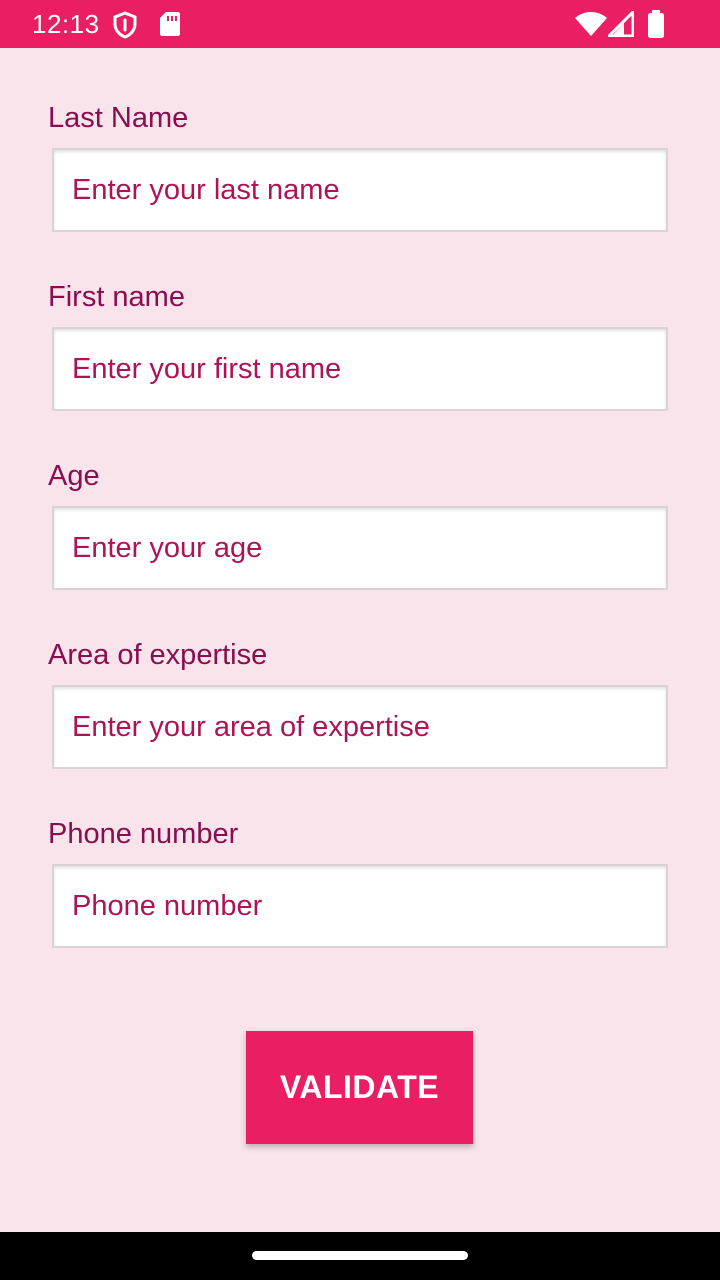 This screenshot has width=720, height=1280. What do you see at coordinates (118, 118) in the screenshot?
I see `last-name-label: Last Name` at bounding box center [118, 118].